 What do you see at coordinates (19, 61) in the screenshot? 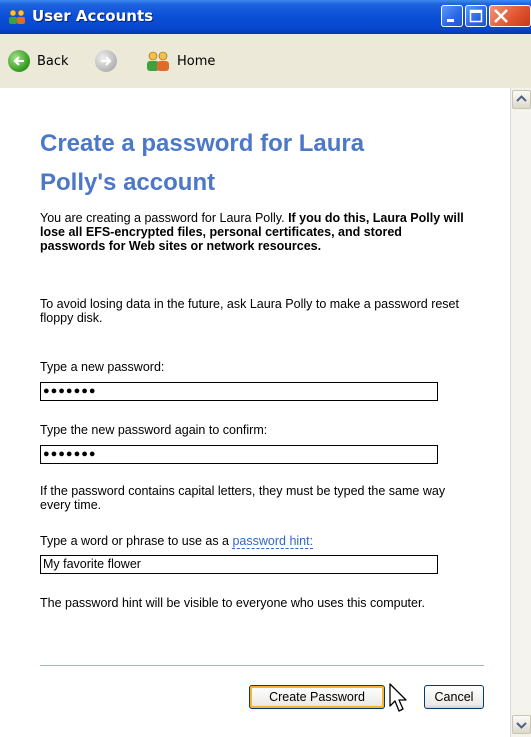
I see `back-arrow-icon` at bounding box center [19, 61].